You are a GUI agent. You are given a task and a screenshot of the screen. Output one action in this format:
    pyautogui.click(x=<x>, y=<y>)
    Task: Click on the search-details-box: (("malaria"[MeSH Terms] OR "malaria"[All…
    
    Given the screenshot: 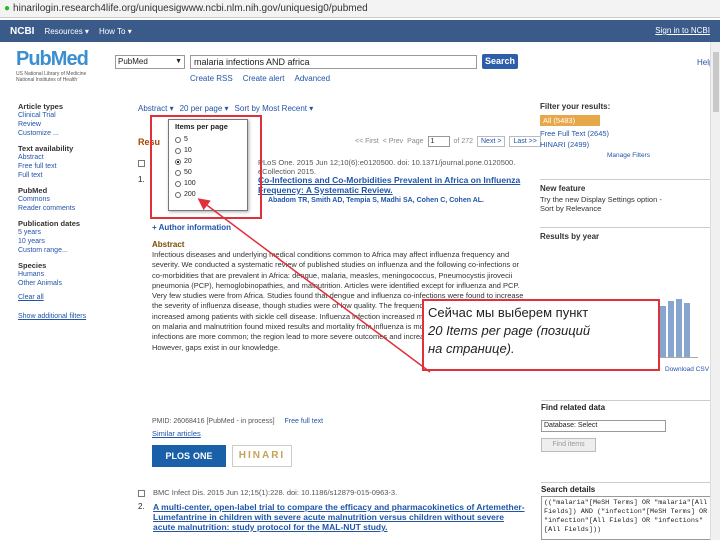 What is the action you would take?
    pyautogui.click(x=626, y=518)
    